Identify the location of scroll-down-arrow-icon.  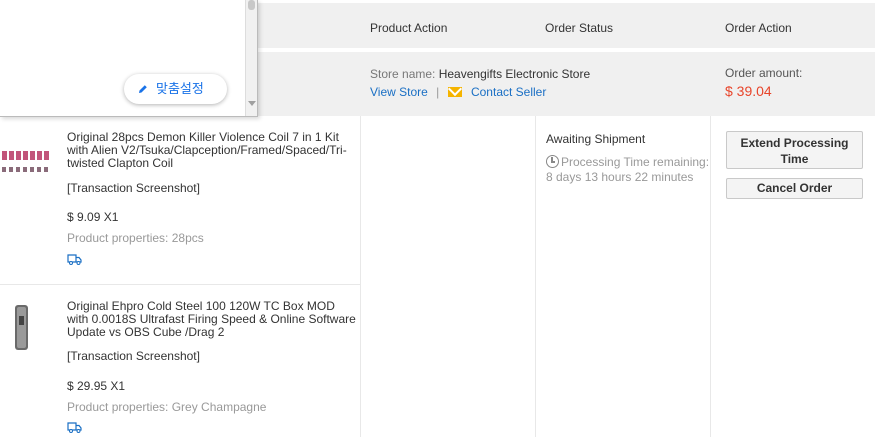
(252, 103).